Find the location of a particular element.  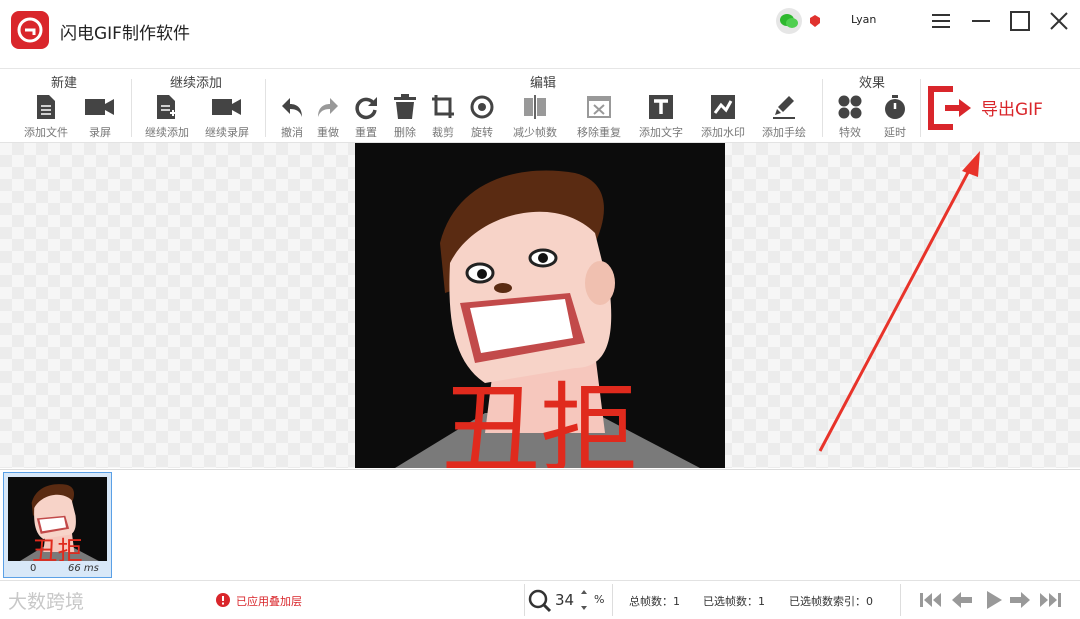

delay-button: 延时 is located at coordinates (895, 117).